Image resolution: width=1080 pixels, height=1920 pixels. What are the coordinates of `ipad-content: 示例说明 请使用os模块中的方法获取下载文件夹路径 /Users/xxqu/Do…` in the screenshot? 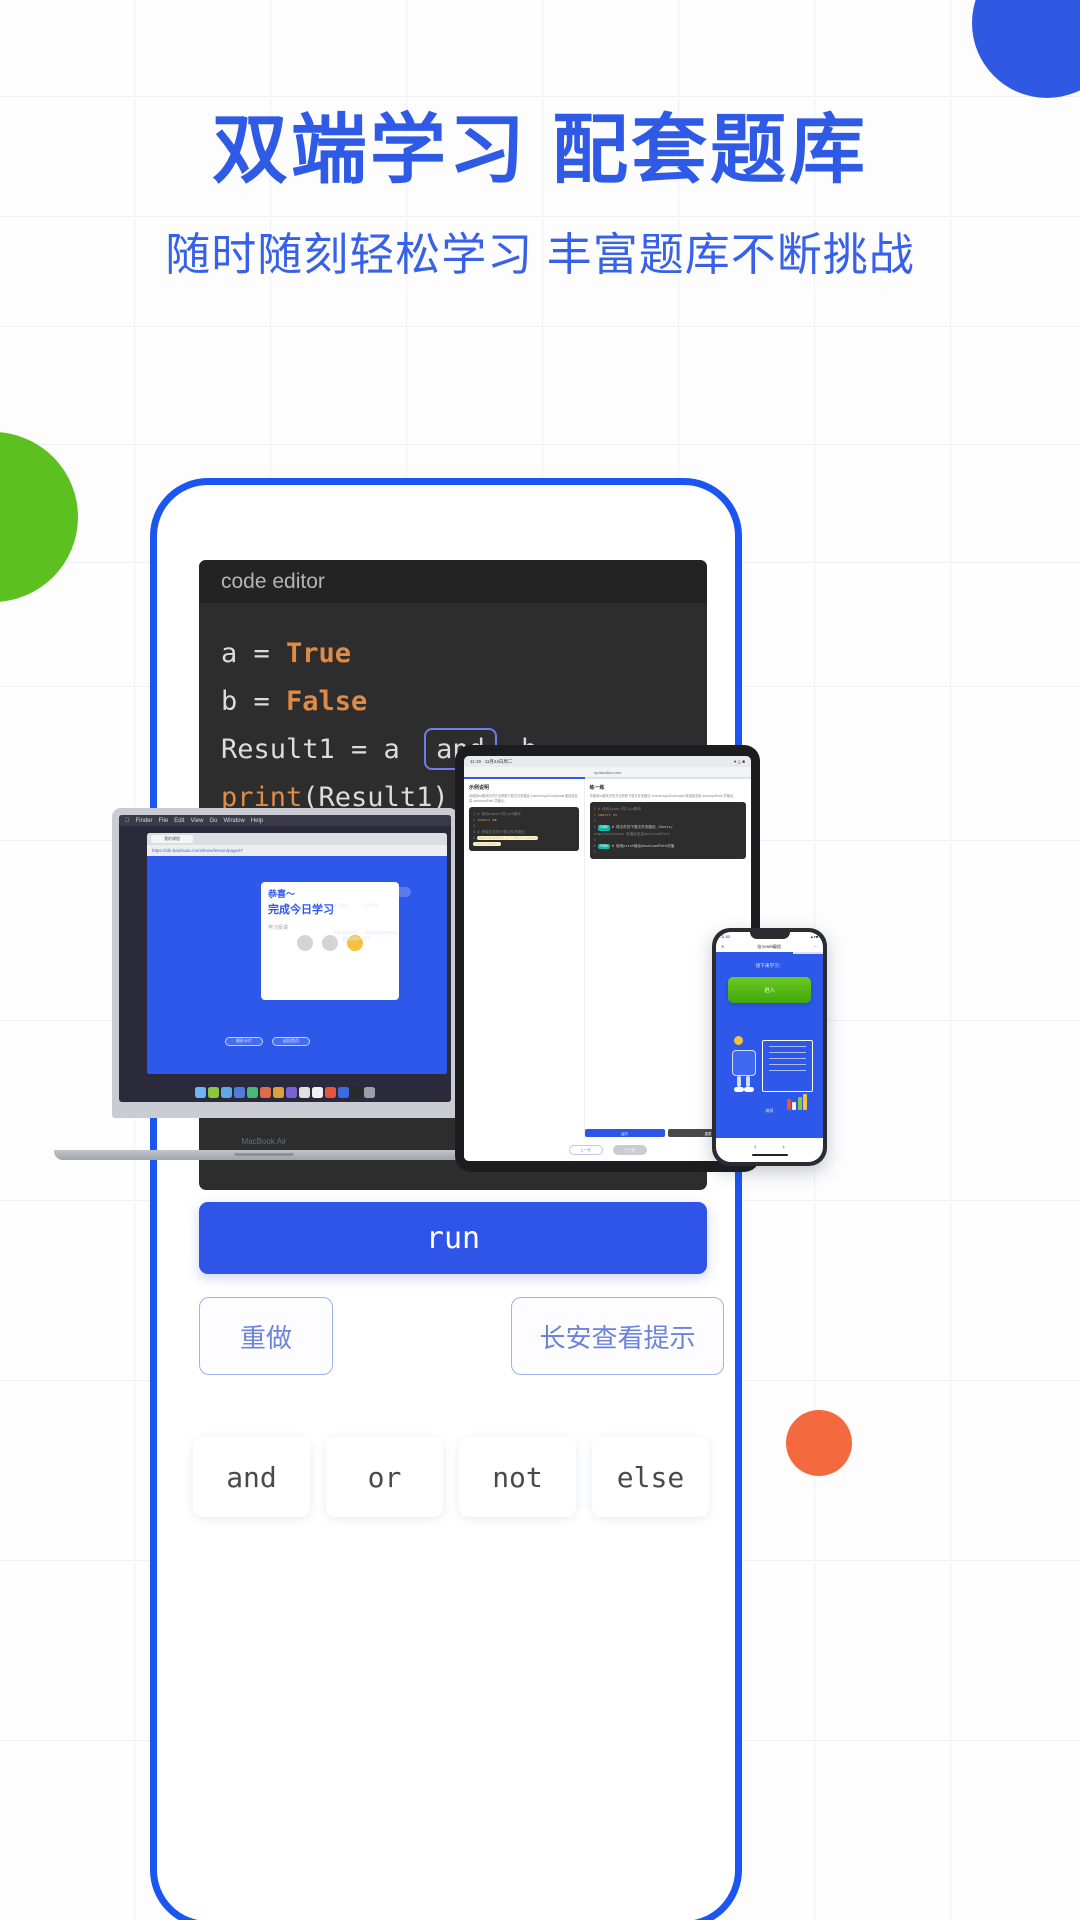 It's located at (607, 959).